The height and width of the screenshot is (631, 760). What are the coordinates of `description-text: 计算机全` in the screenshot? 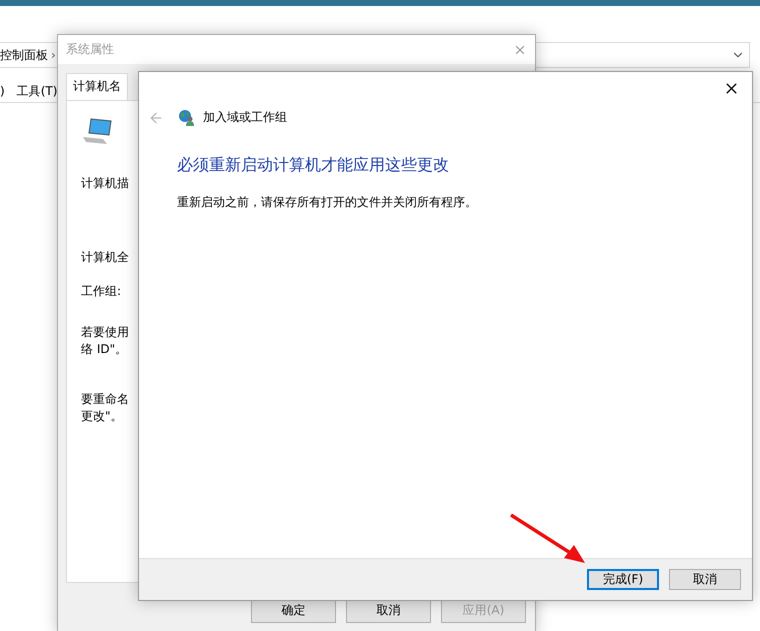 It's located at (105, 257).